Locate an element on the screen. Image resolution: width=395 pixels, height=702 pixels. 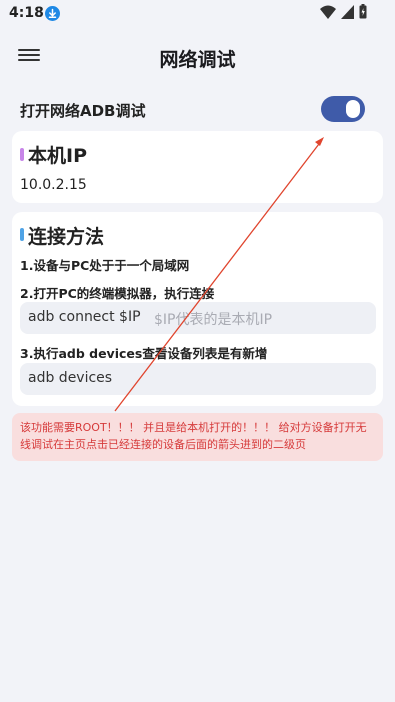
local-ip-value: 10.0.2.15 is located at coordinates (53, 185).